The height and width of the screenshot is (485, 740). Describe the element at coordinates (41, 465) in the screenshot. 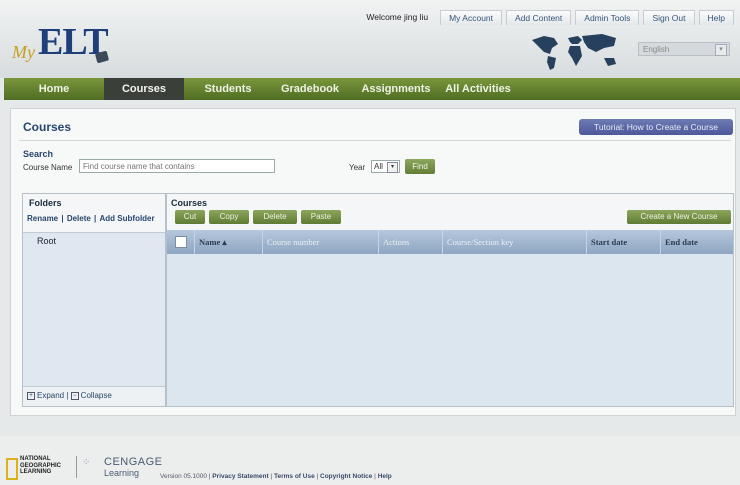

I see `nat-geo-text: NATIONAL GEOGRAPHIC LEARNING` at that location.